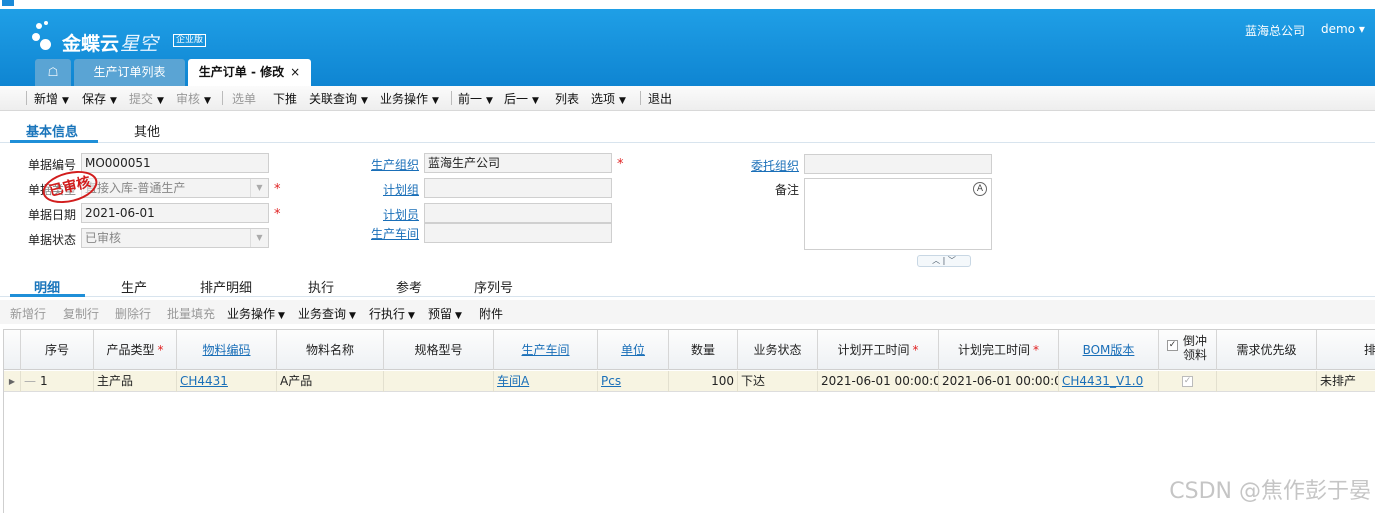 This screenshot has height=513, width=1375. What do you see at coordinates (47, 295) in the screenshot?
I see `active-tab-indicator` at bounding box center [47, 295].